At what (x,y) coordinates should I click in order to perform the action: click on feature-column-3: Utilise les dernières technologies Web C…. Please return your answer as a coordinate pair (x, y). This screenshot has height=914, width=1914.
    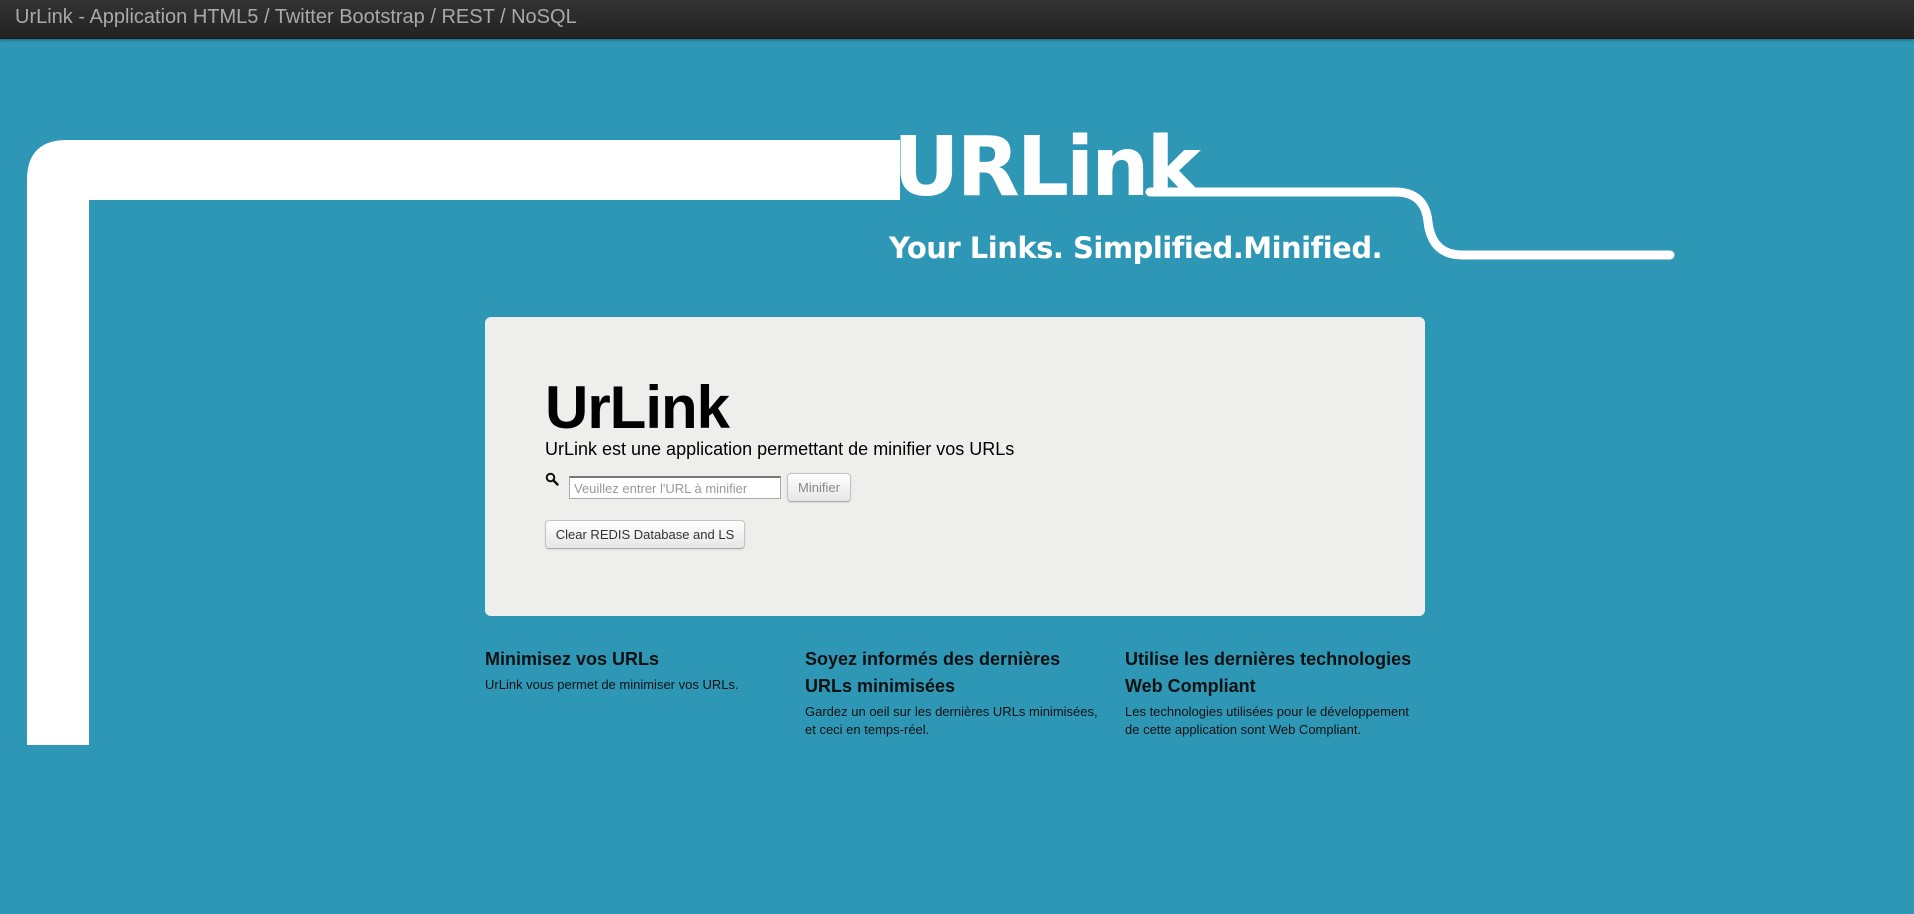
    Looking at the image, I should click on (1275, 692).